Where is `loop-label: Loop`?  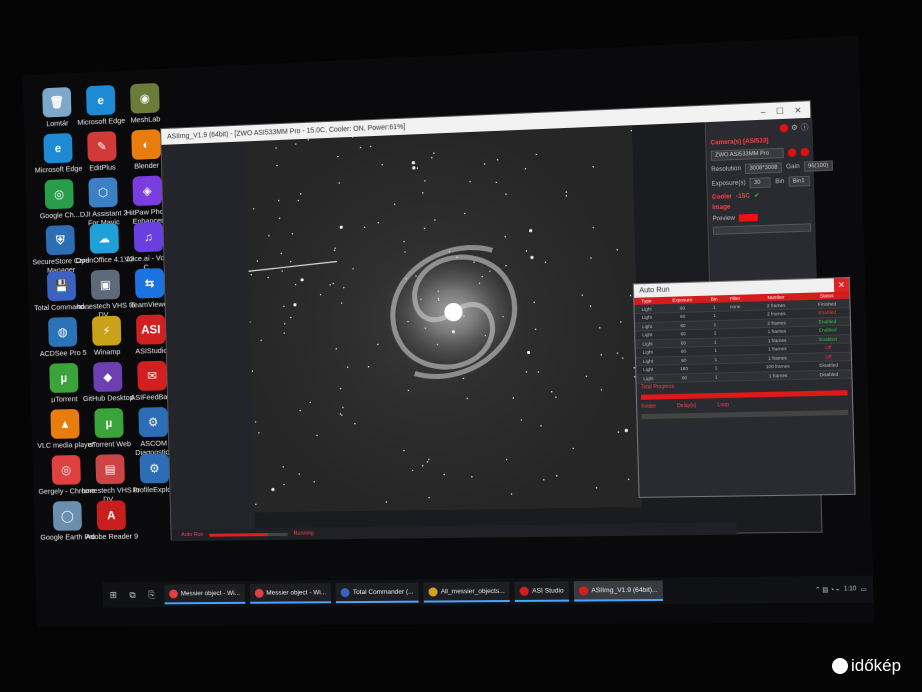 loop-label: Loop is located at coordinates (723, 405).